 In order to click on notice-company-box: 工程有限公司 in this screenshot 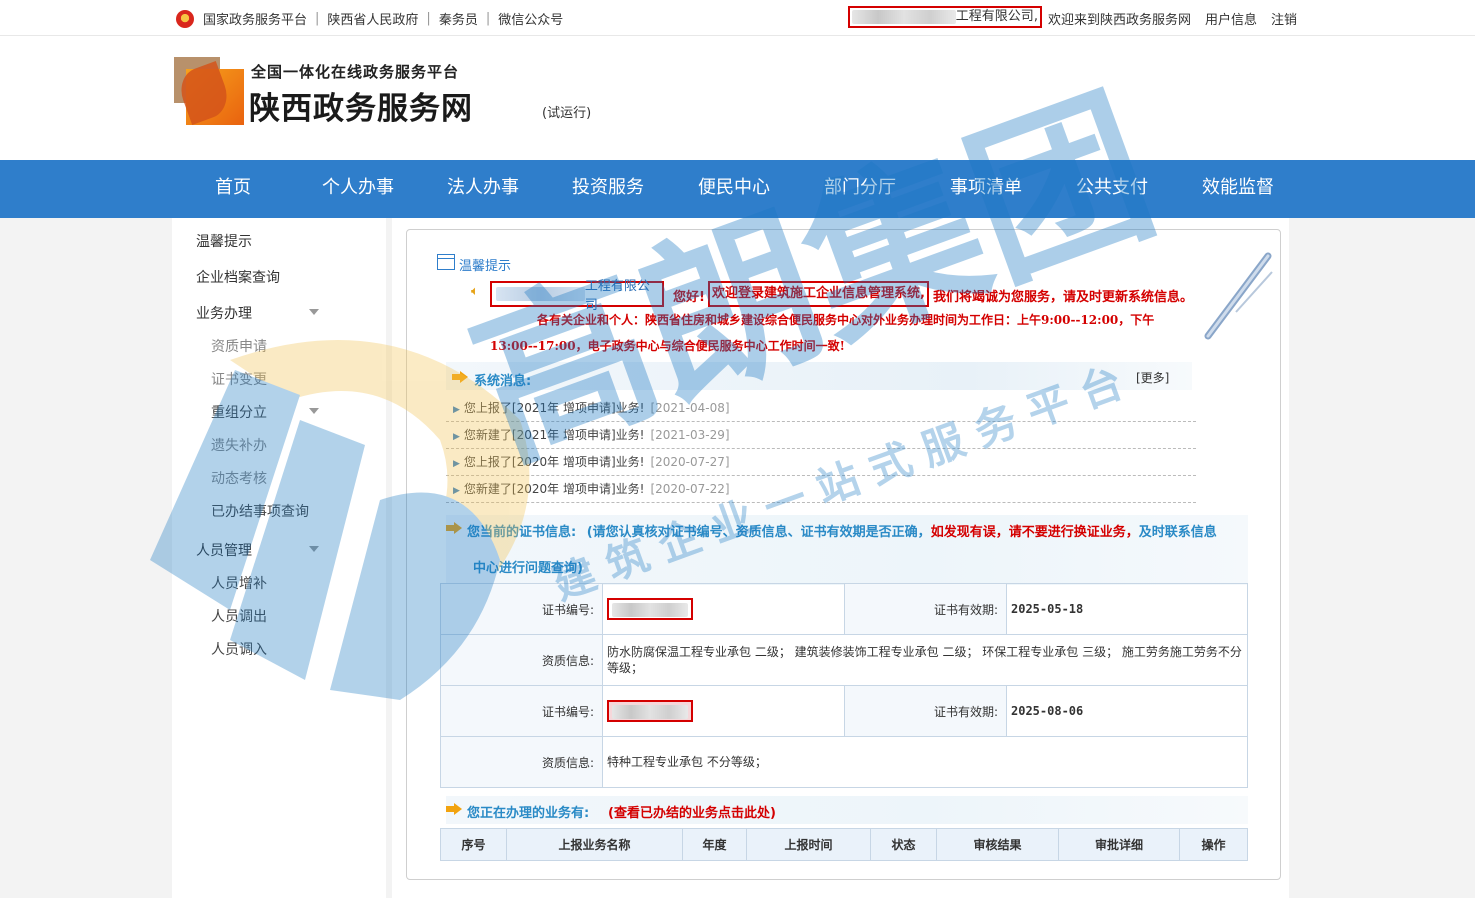, I will do `click(577, 296)`.